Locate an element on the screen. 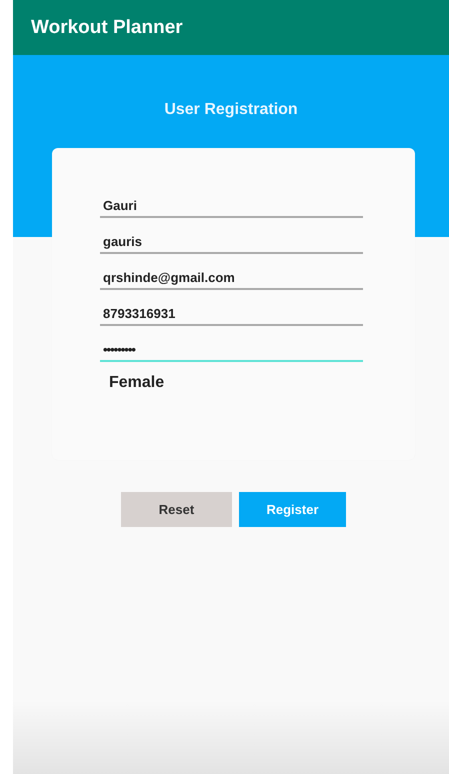 The height and width of the screenshot is (774, 449). password-field: ••••••••• is located at coordinates (231, 350).